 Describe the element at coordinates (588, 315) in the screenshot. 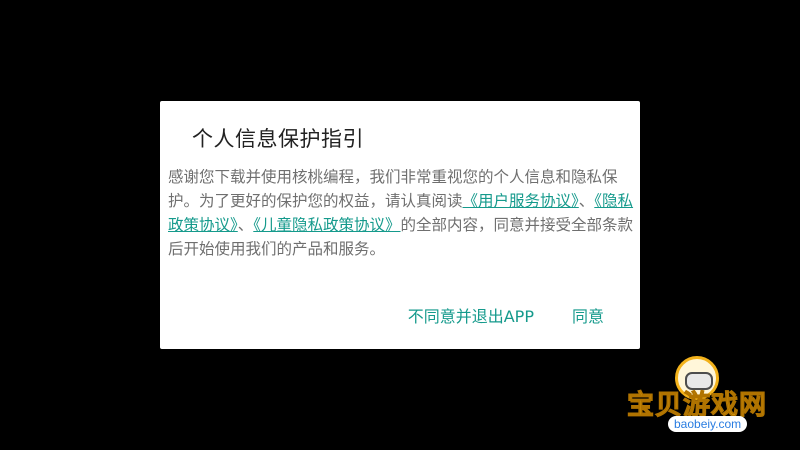

I see `agree-button: 同意` at that location.